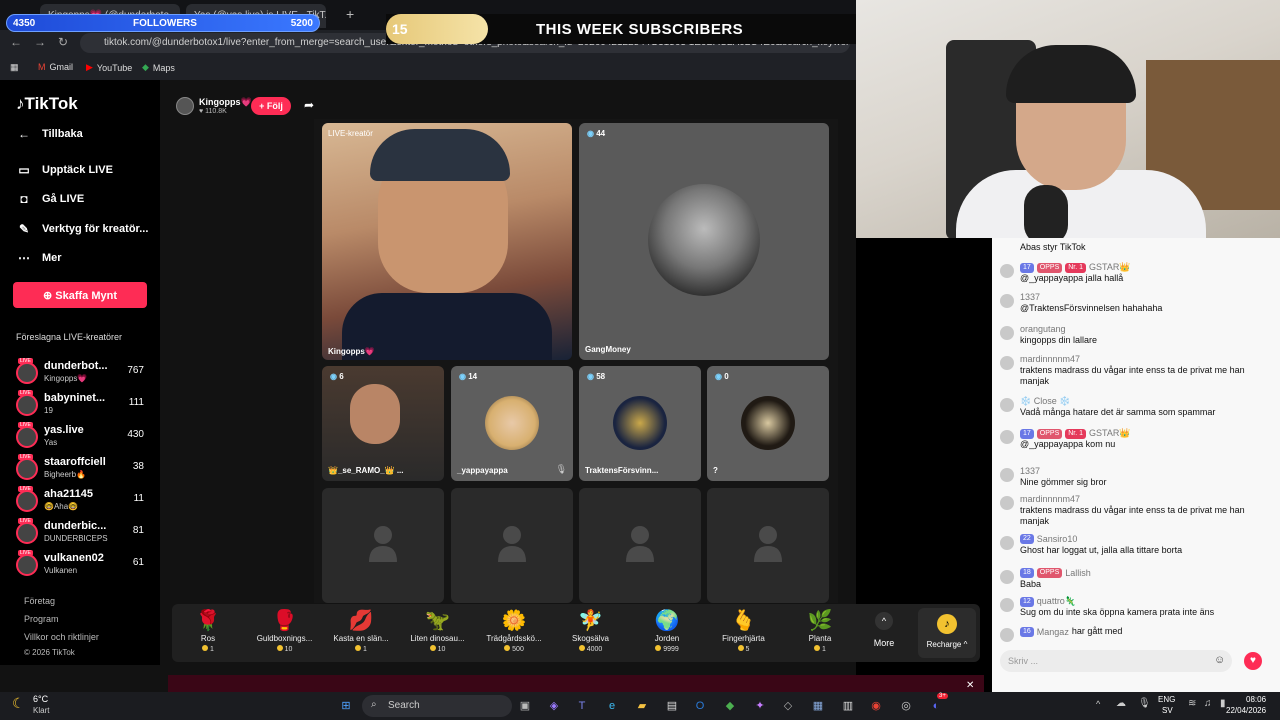  What do you see at coordinates (1121, 703) in the screenshot?
I see `cloud-icon: ☁` at bounding box center [1121, 703].